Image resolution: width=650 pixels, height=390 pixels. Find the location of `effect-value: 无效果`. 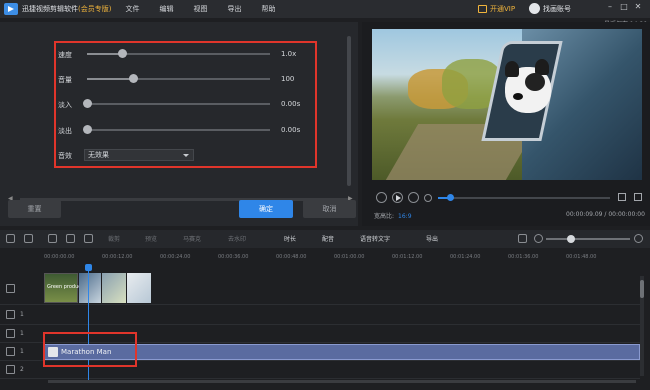

effect-value: 无效果 is located at coordinates (98, 155).